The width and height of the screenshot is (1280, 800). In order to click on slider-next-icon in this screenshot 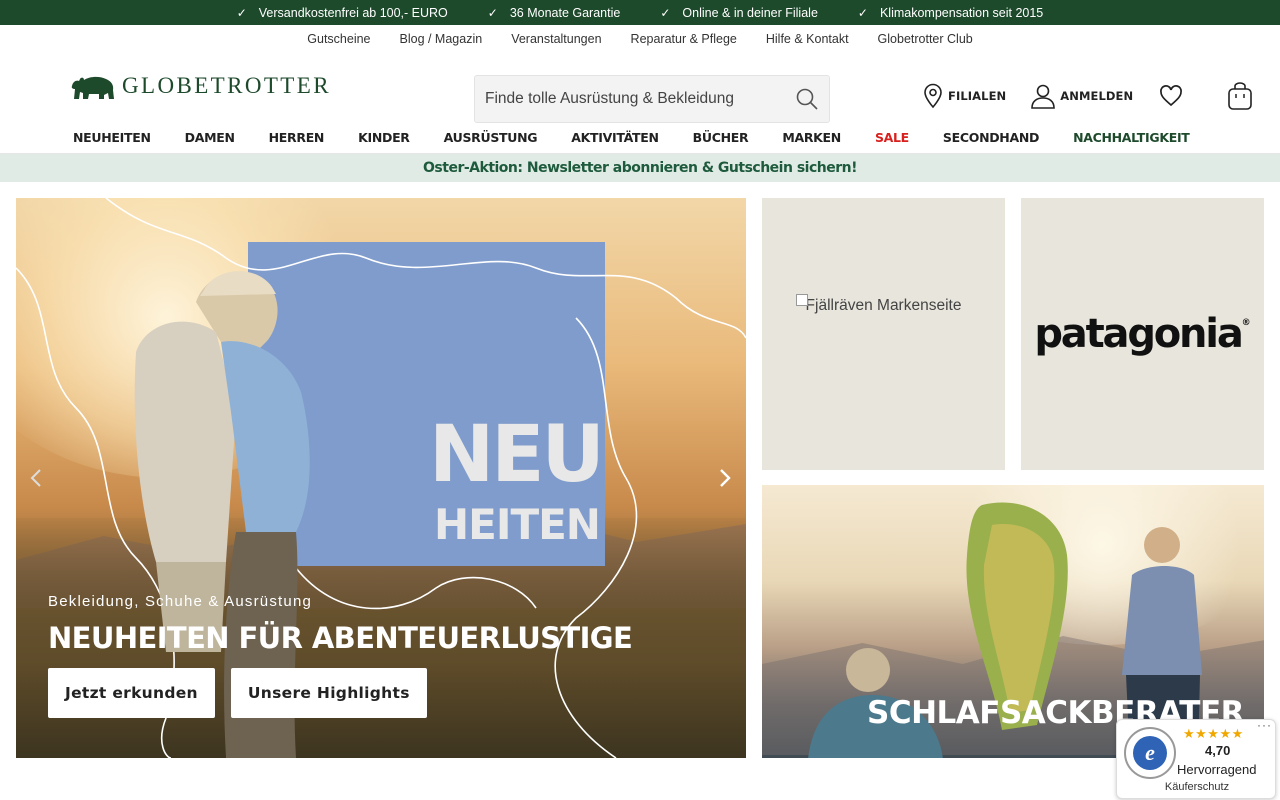, I will do `click(725, 478)`.